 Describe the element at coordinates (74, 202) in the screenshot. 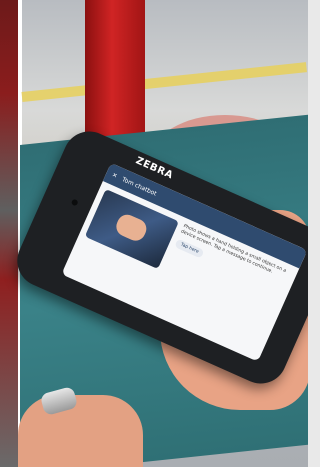

I see `camera-icon` at that location.